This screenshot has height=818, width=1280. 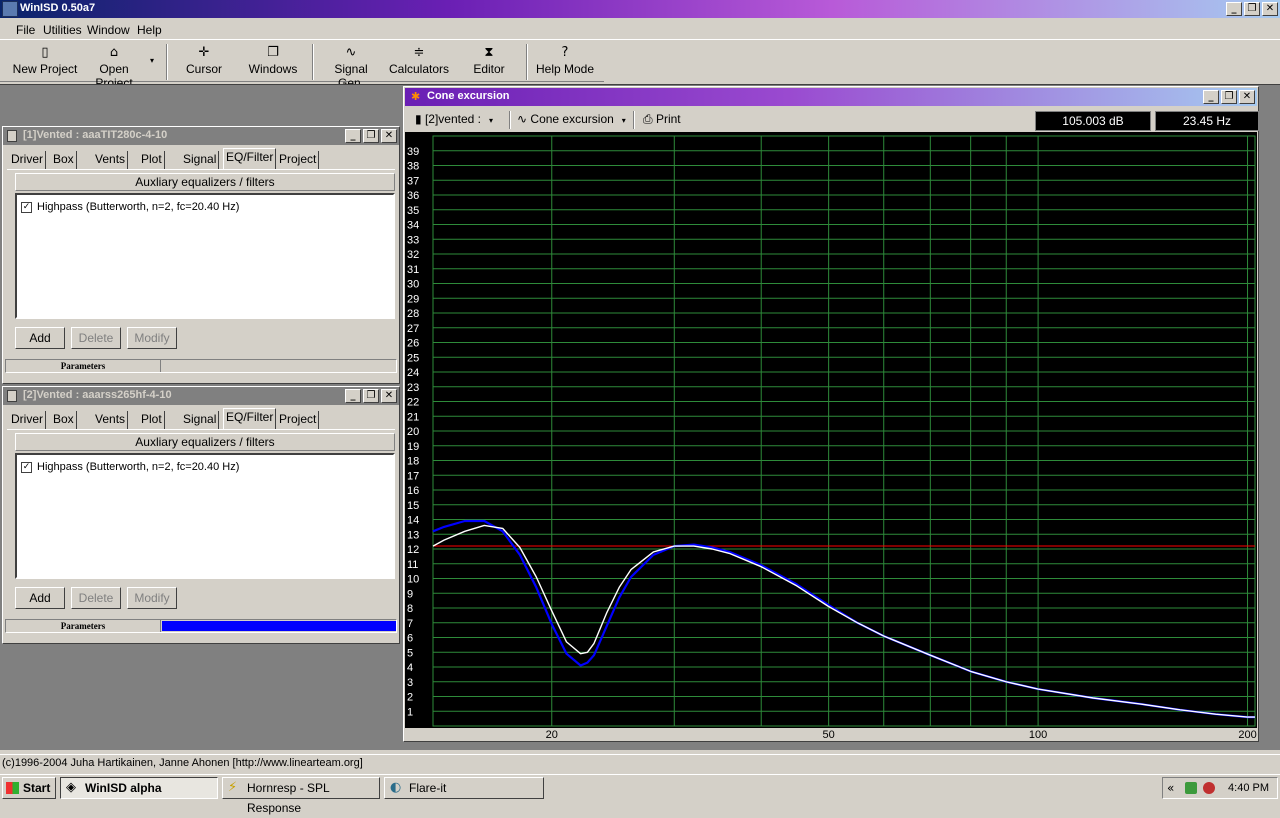 I want to click on y-tick-label: 34, so click(x=413, y=226).